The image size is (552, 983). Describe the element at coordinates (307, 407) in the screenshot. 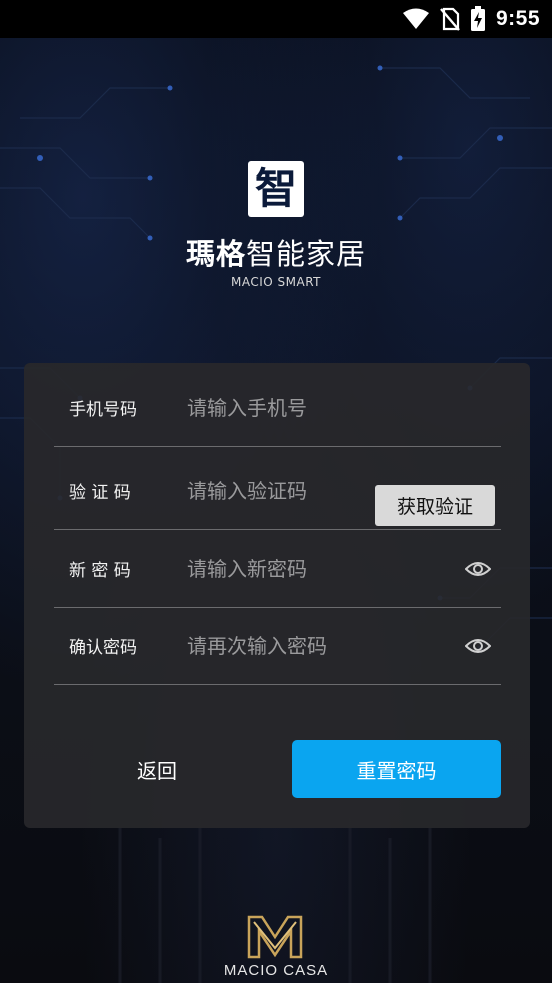

I see `phone-input` at that location.